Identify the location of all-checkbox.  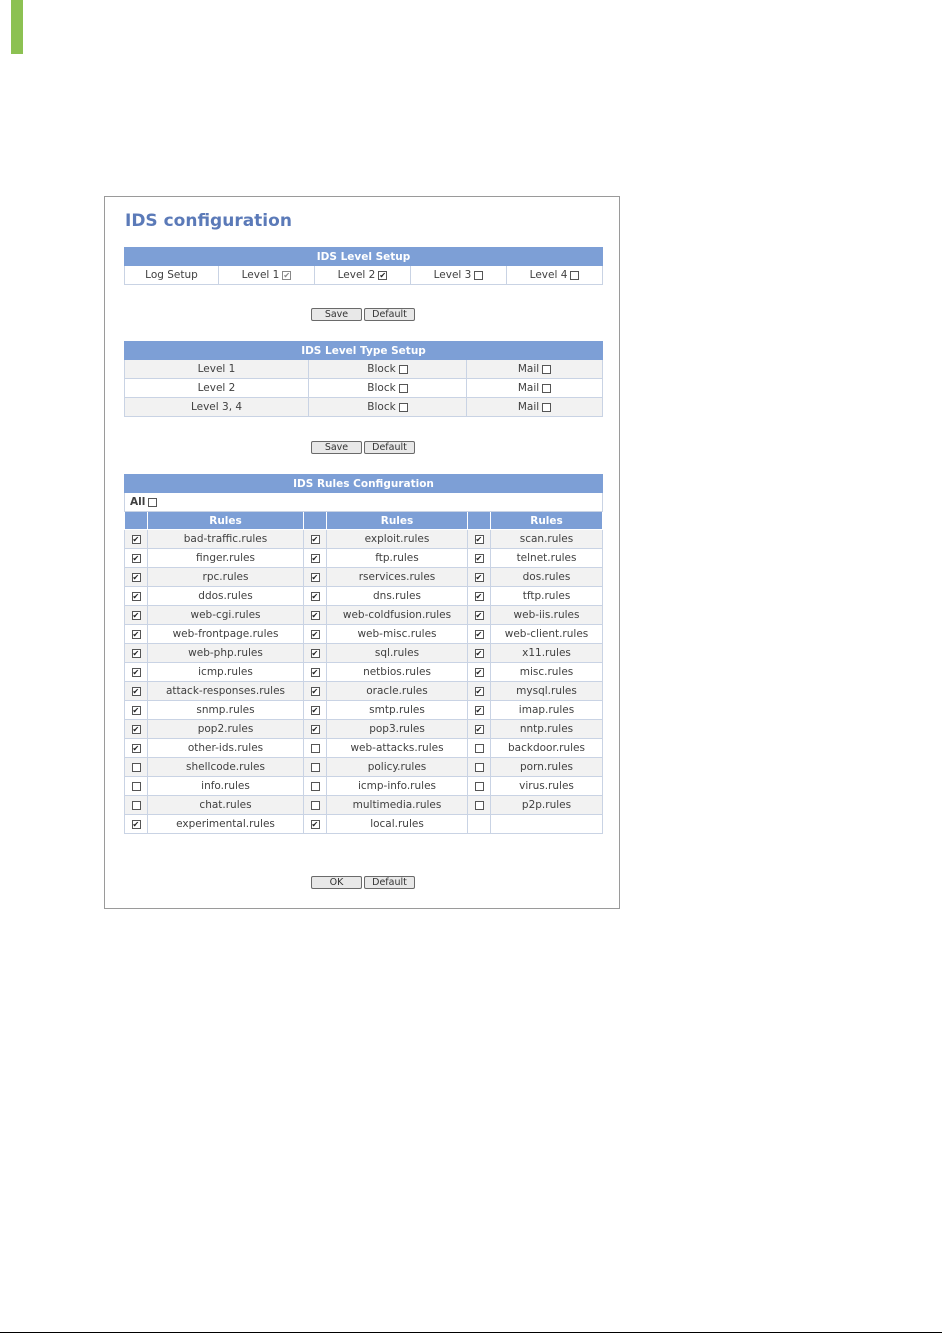
(153, 502).